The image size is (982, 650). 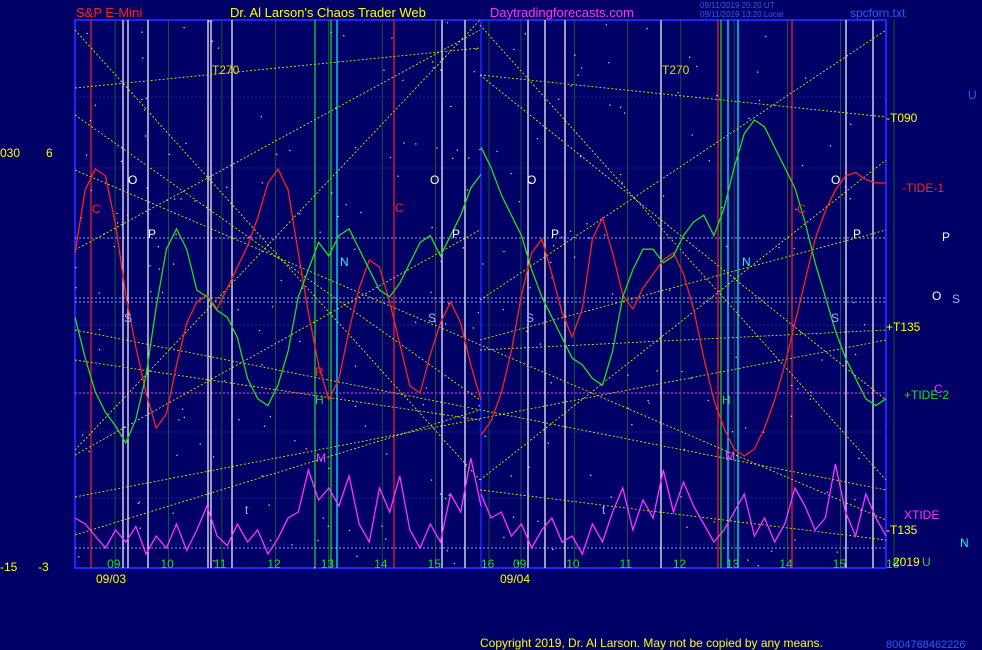 What do you see at coordinates (114, 564) in the screenshot?
I see `hour-tick-label: 09` at bounding box center [114, 564].